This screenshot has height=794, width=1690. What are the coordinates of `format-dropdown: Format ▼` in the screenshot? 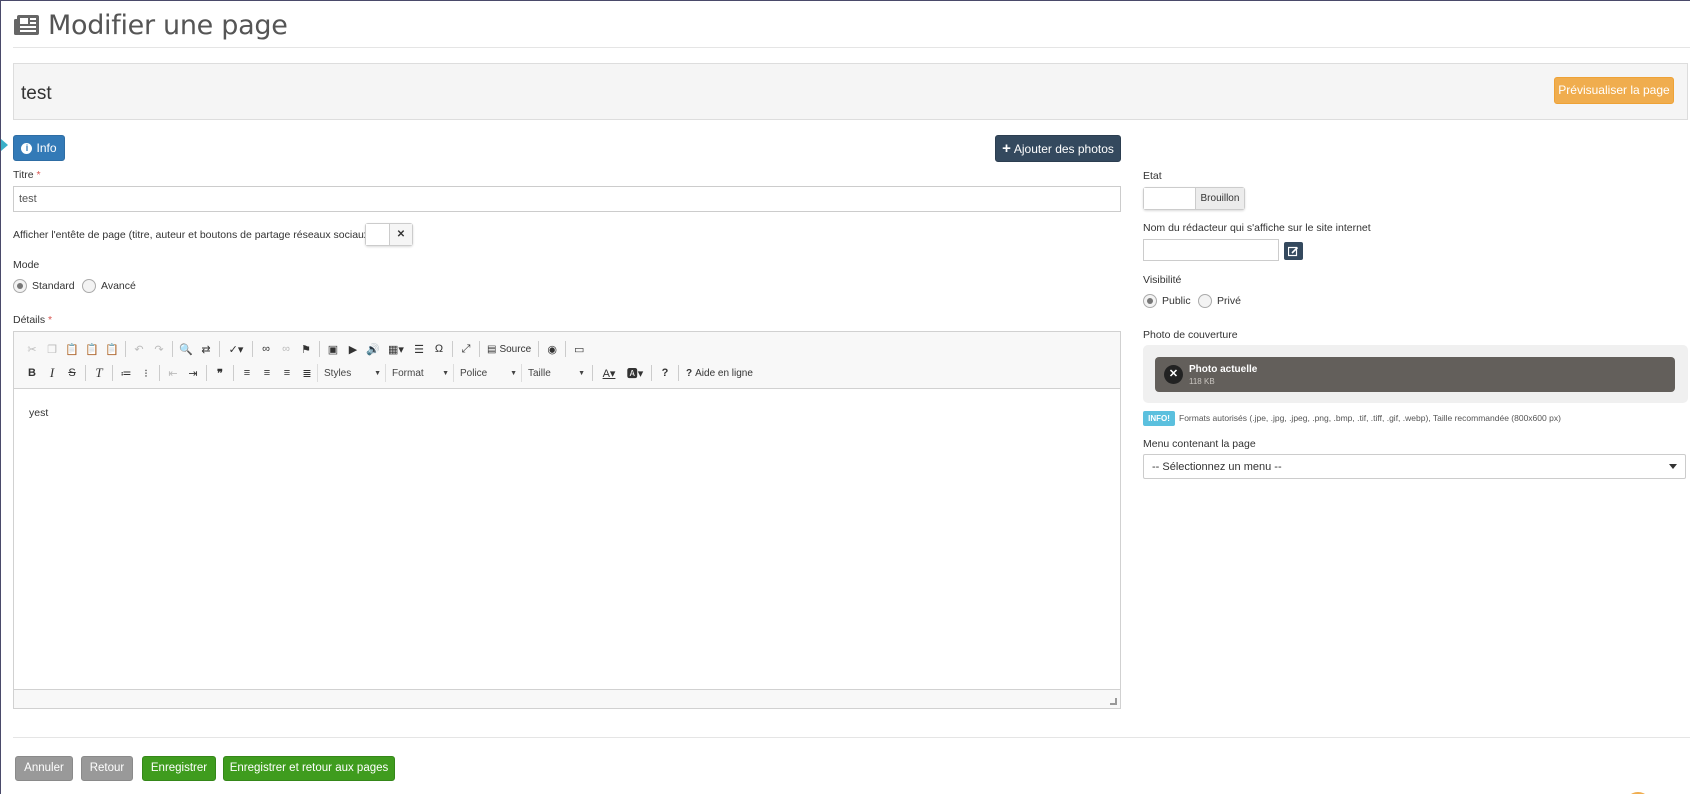 It's located at (419, 373).